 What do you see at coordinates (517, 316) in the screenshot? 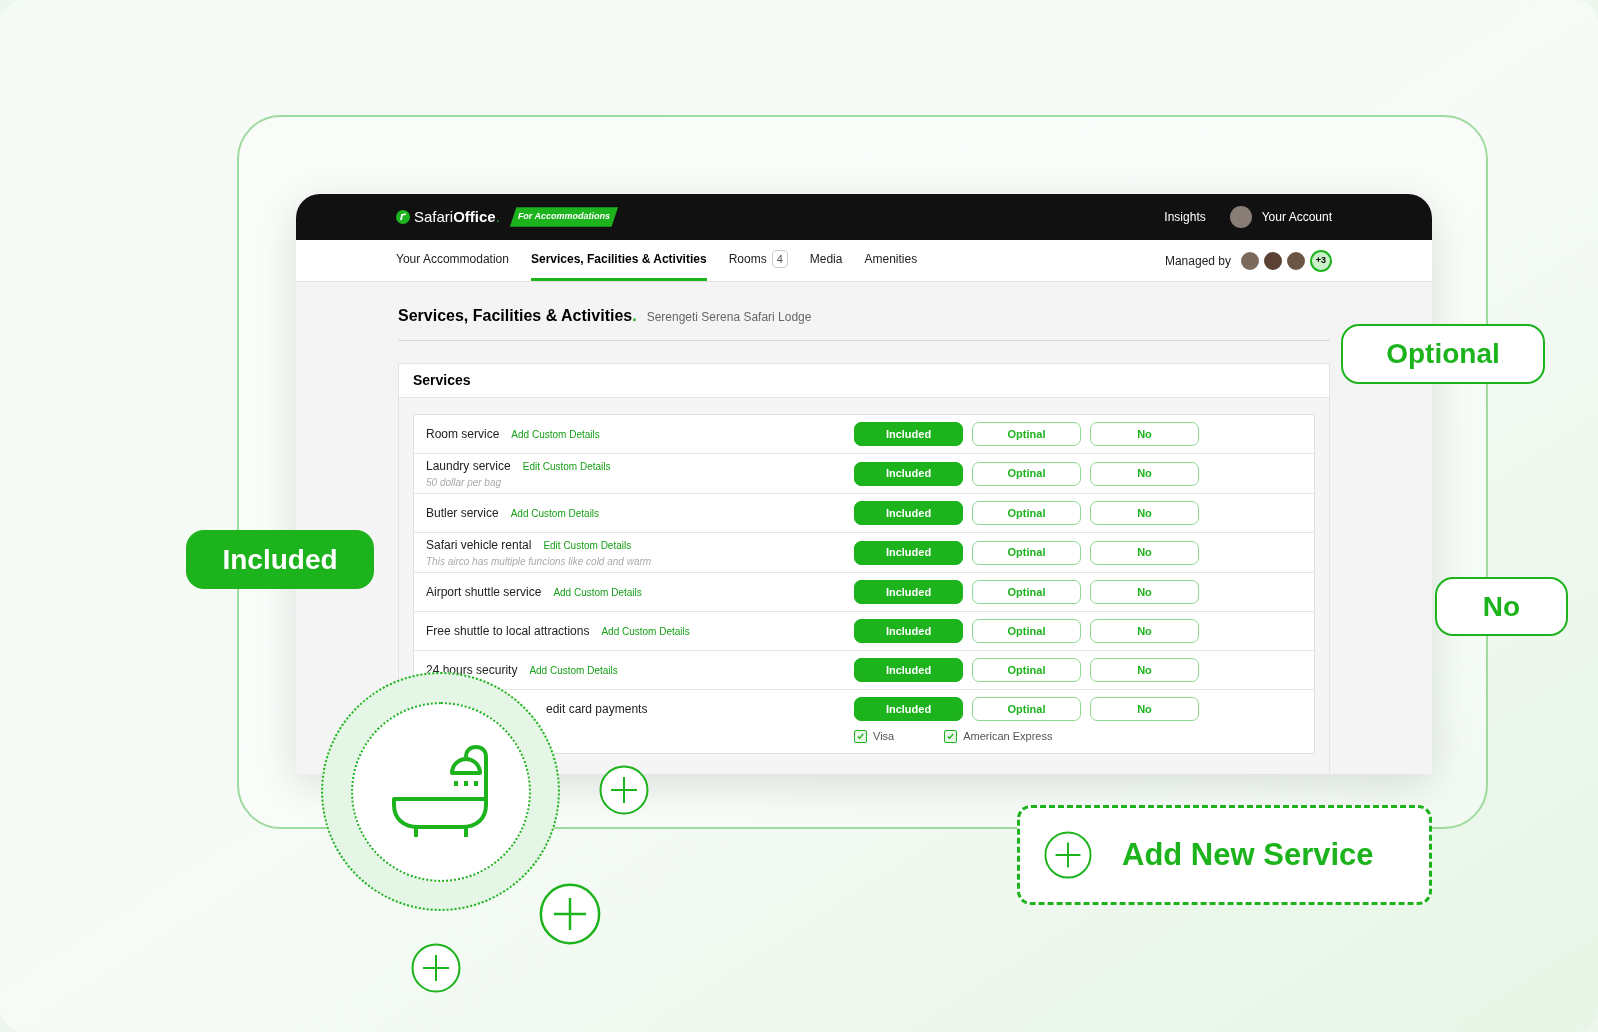
I see `page-title: Services, Facilities & Activities.` at bounding box center [517, 316].